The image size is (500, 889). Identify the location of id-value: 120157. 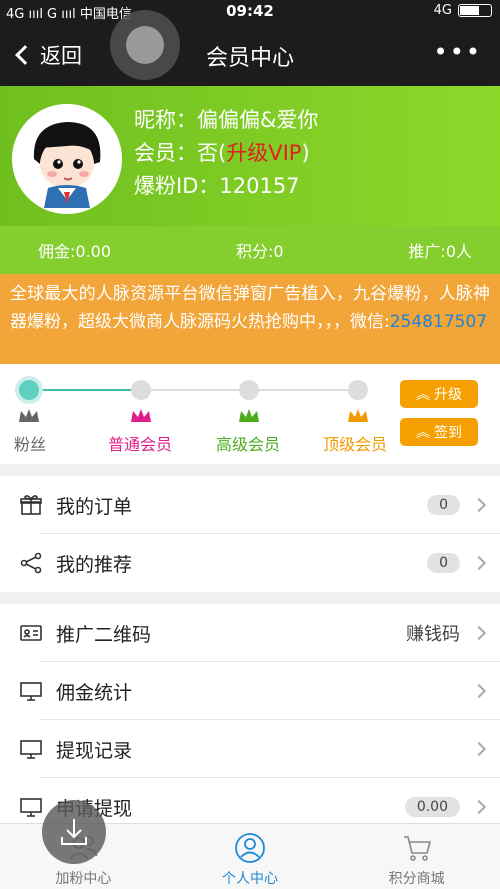
(259, 186).